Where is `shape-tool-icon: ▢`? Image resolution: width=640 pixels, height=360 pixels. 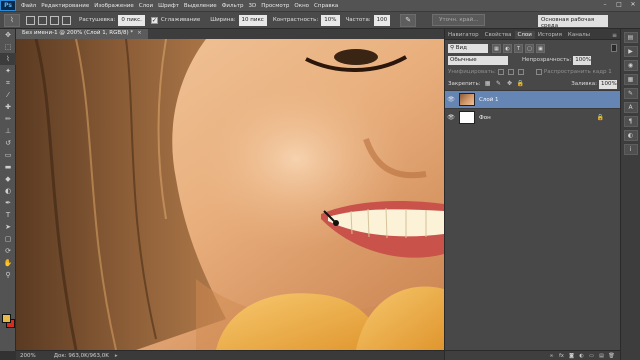
shape-tool-icon: ▢ is located at coordinates (8, 239).